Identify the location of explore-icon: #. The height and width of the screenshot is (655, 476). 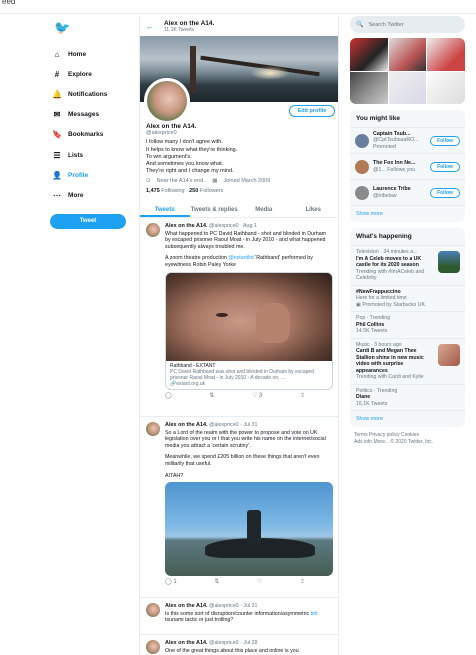
(57, 74).